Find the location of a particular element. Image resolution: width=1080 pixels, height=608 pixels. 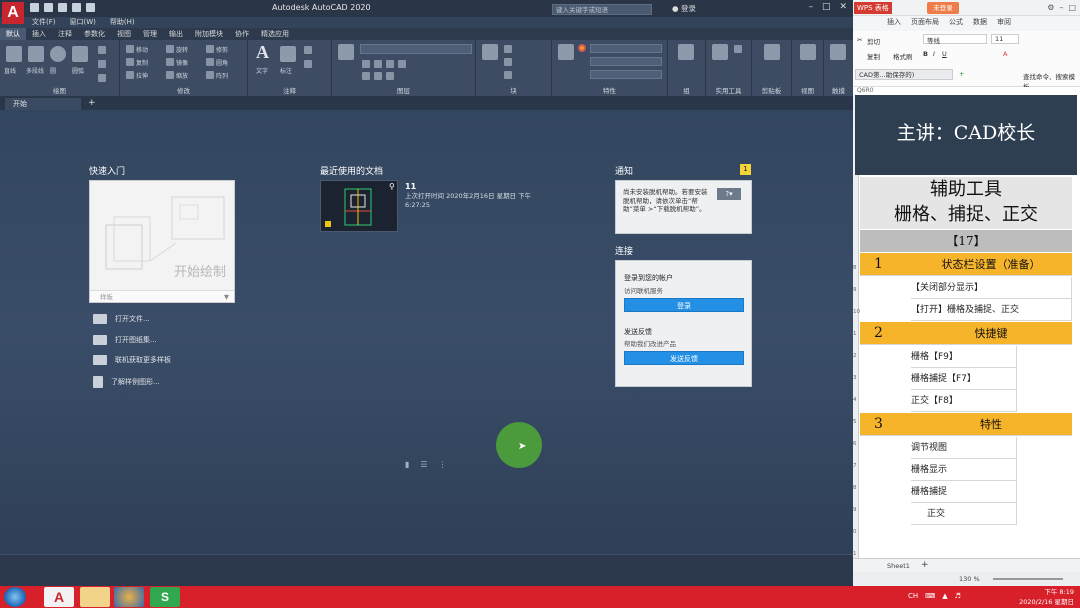

menu-window: 窗口(W) is located at coordinates (83, 22).